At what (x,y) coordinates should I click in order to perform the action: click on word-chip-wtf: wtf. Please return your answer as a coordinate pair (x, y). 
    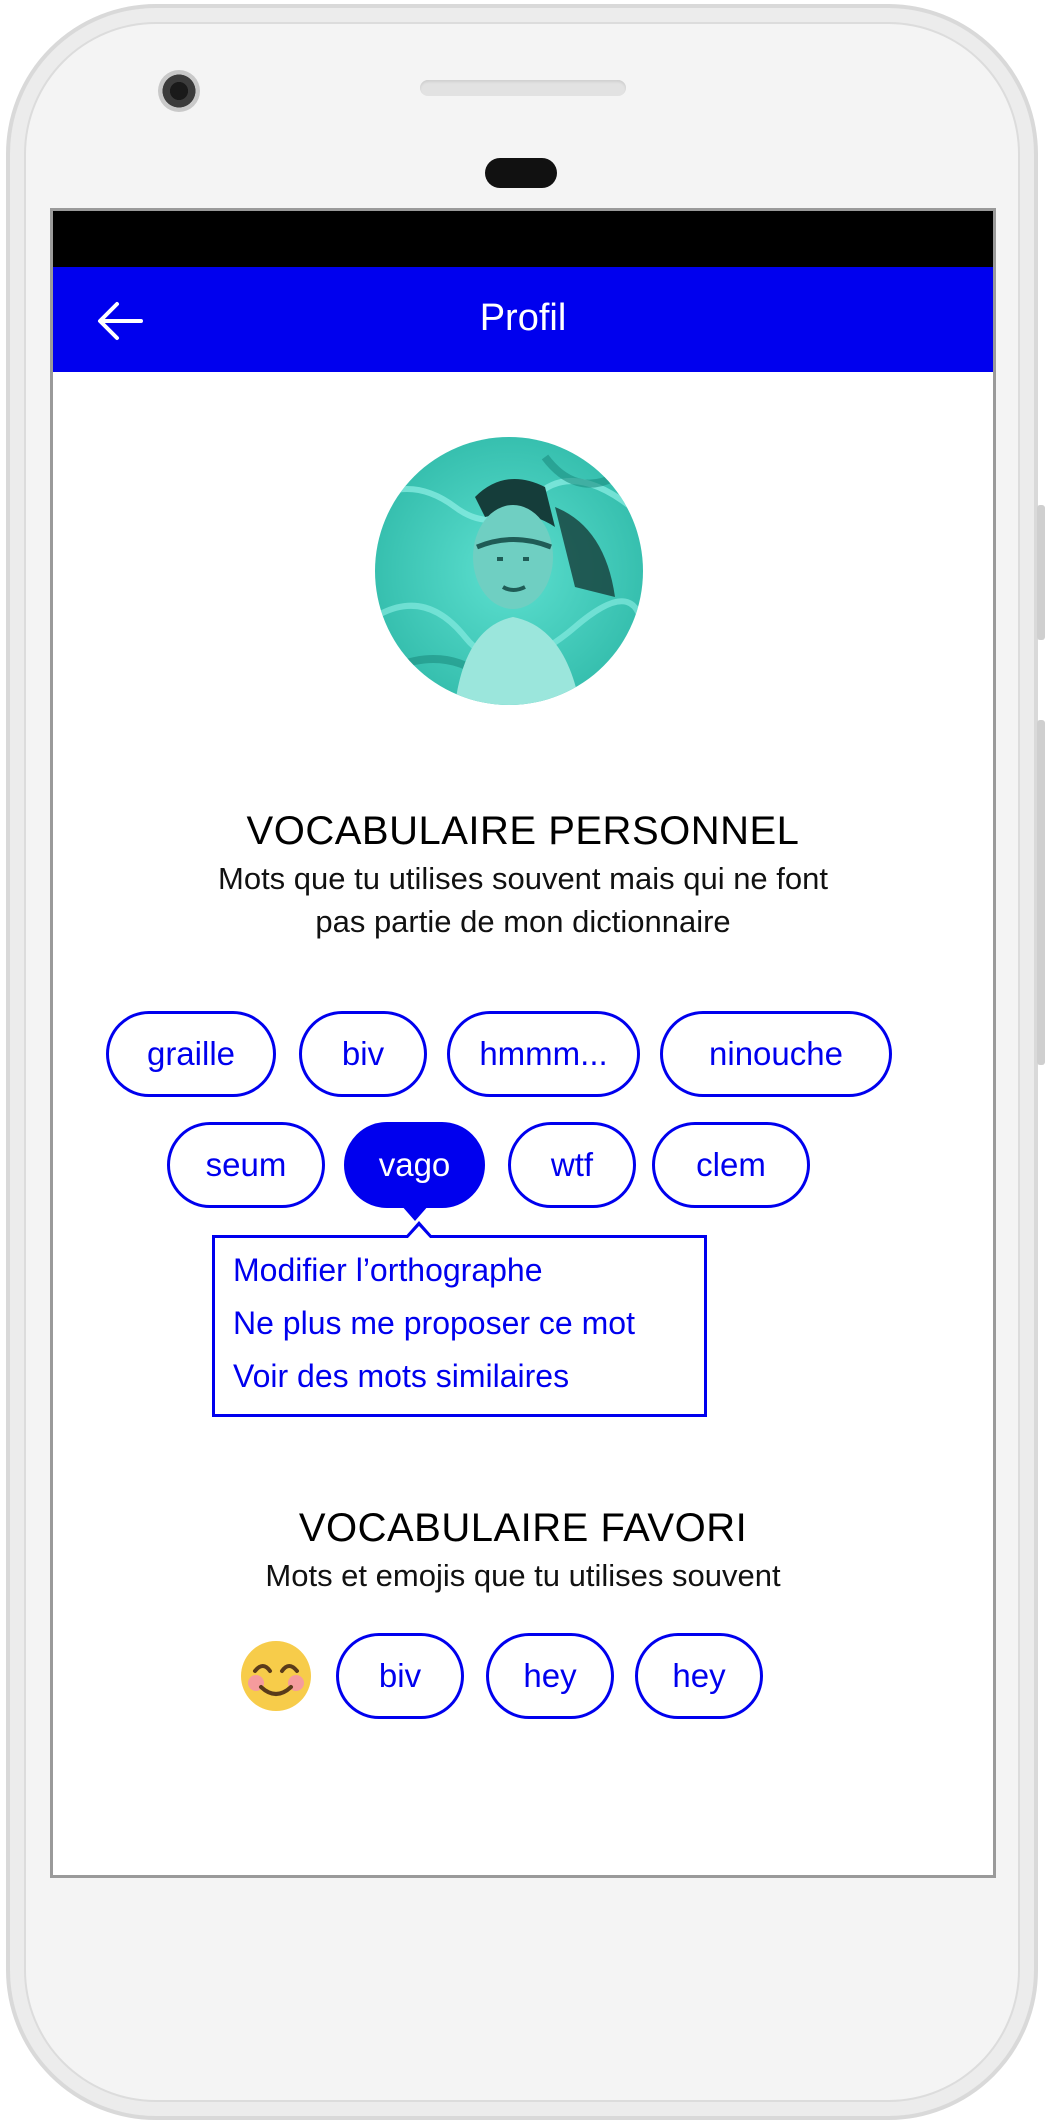
    Looking at the image, I should click on (572, 1165).